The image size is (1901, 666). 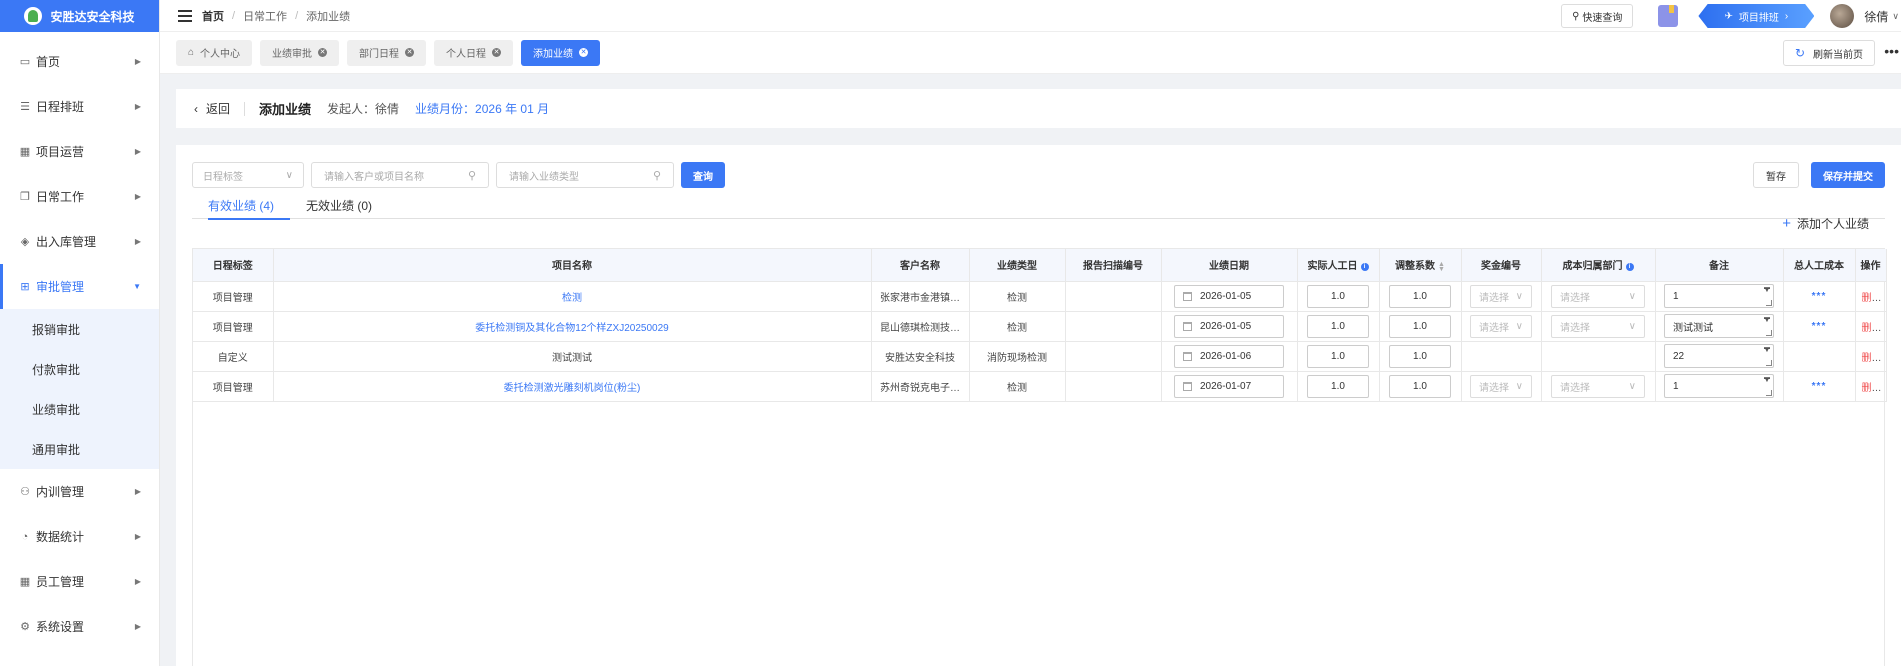 I want to click on sidebar-item-inventory: ◈ 出入库管理 ▶, so click(x=79, y=241).